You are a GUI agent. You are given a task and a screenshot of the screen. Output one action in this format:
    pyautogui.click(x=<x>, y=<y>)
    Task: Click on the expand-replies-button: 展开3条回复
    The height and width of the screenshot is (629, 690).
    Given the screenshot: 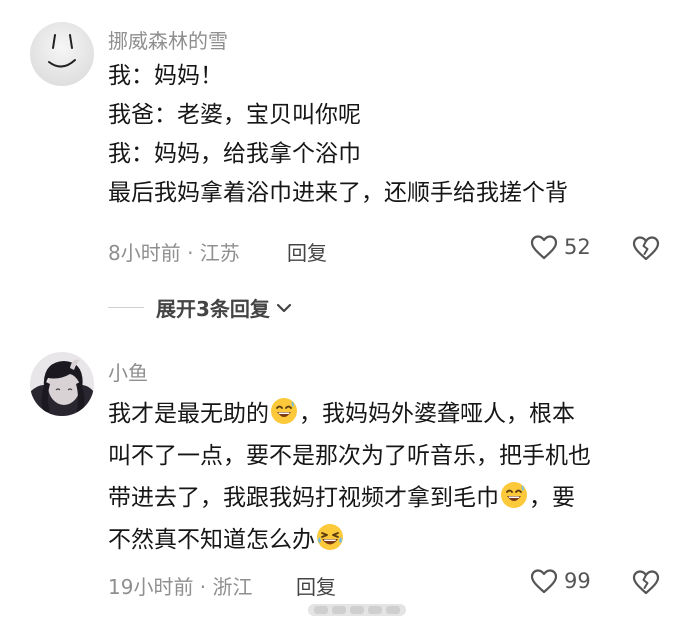 What is the action you would take?
    pyautogui.click(x=201, y=307)
    